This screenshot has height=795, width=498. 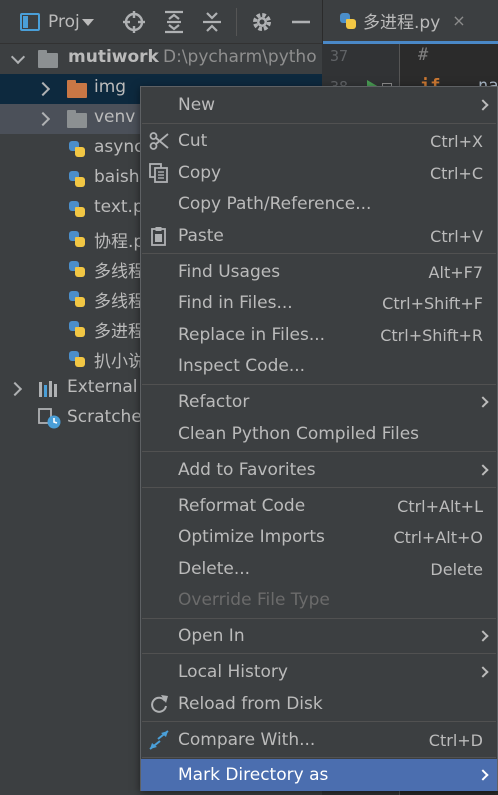 What do you see at coordinates (319, 236) in the screenshot?
I see `menu-item-paste: Paste Ctrl+V` at bounding box center [319, 236].